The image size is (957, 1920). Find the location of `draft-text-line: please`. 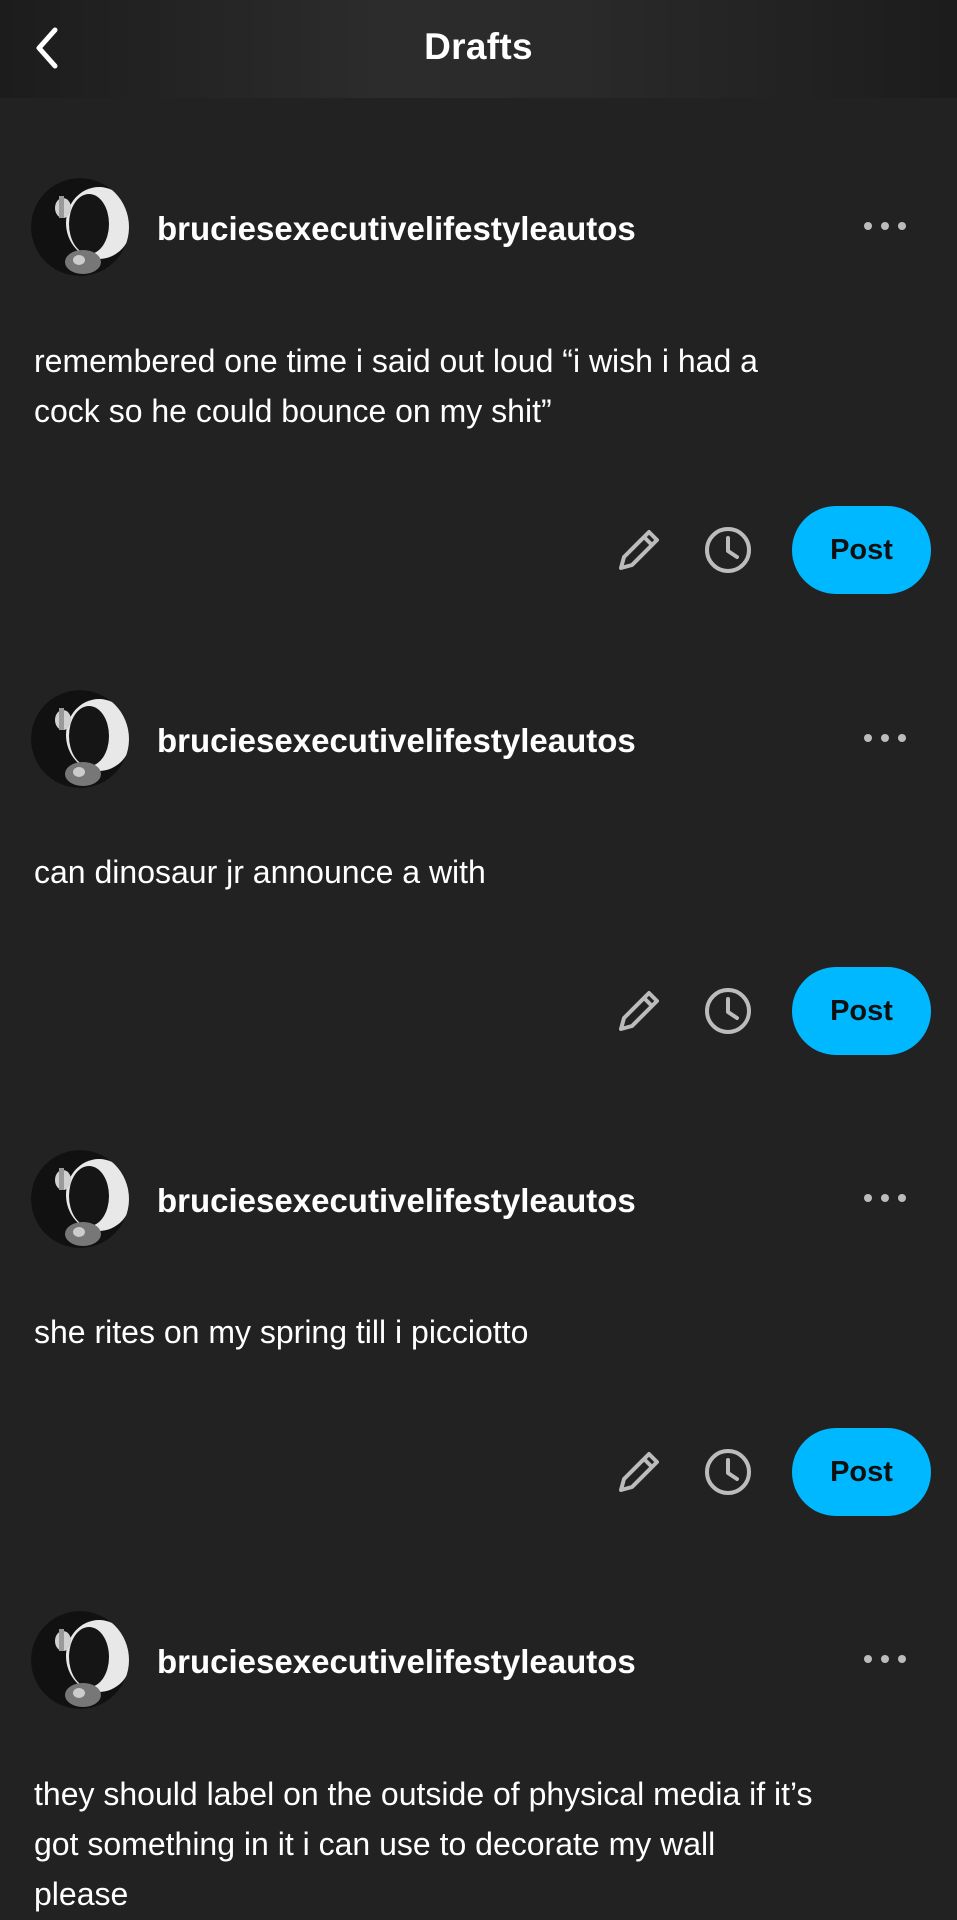

draft-text-line: please is located at coordinates (81, 1894).